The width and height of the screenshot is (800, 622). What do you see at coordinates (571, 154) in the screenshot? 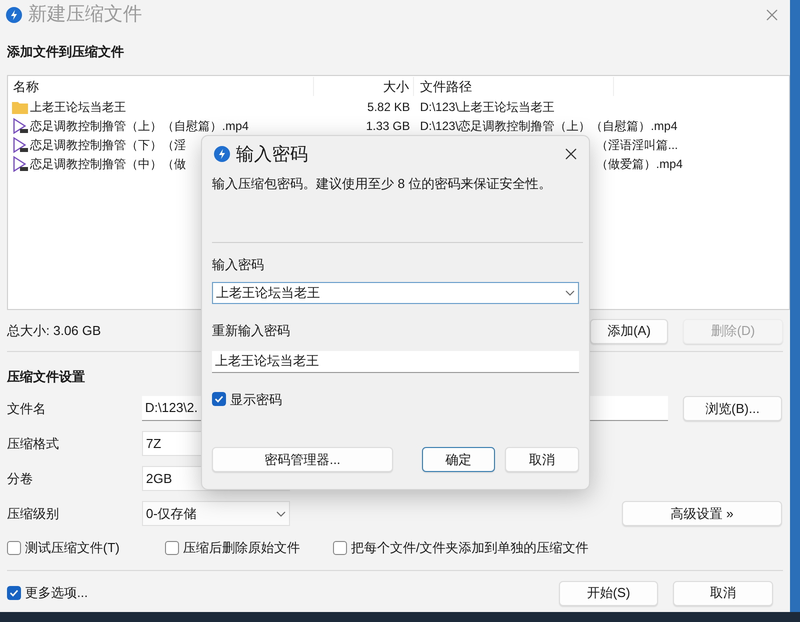
I see `close-icon` at bounding box center [571, 154].